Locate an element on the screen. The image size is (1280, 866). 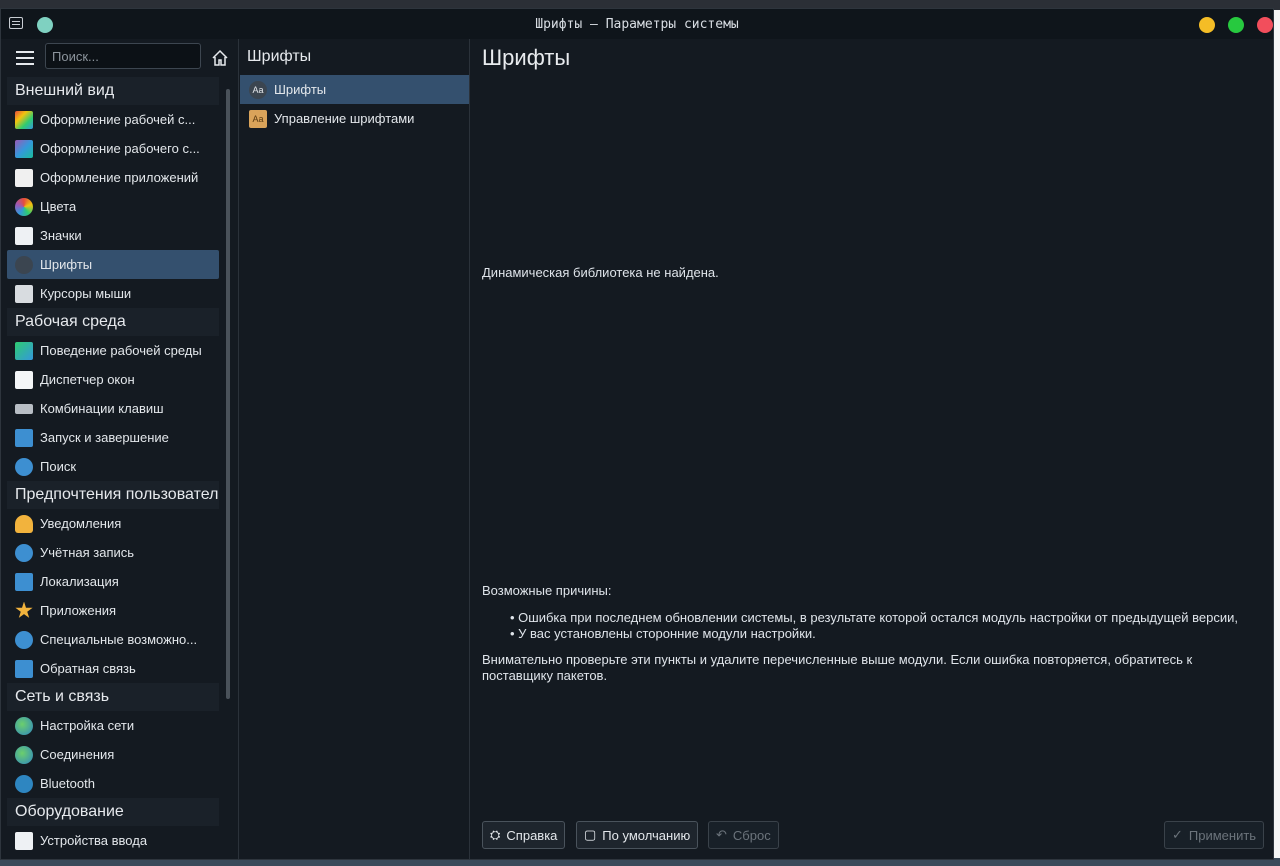
help-icon: ⛭ is located at coordinates (495, 834).